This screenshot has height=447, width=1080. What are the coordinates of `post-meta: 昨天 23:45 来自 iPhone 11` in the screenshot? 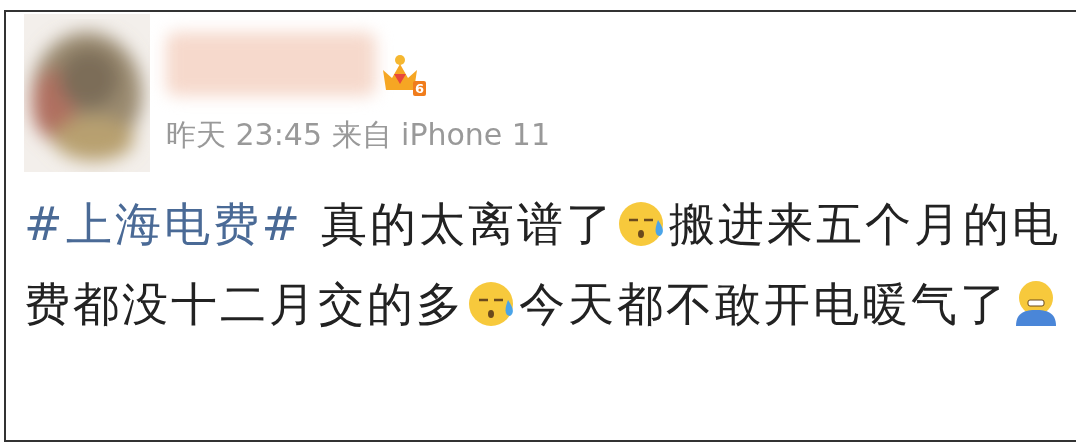 It's located at (358, 135).